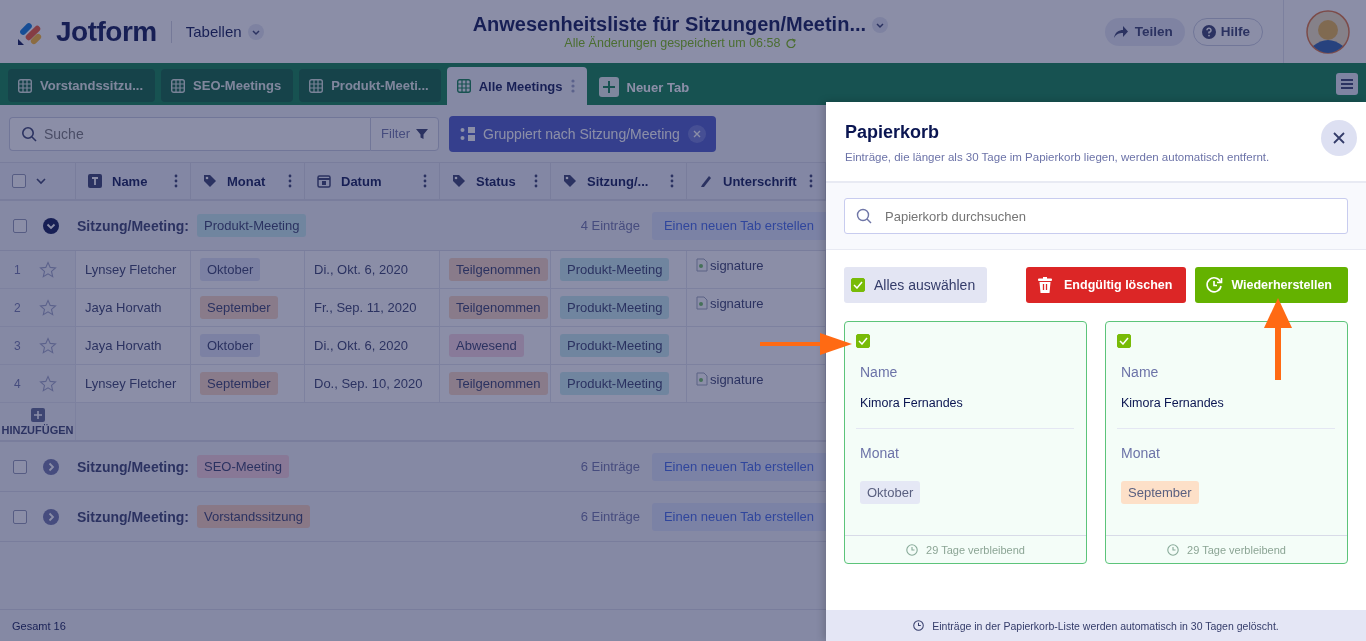  I want to click on date-cell: Do., Sep. 10, 2020, so click(368, 383).